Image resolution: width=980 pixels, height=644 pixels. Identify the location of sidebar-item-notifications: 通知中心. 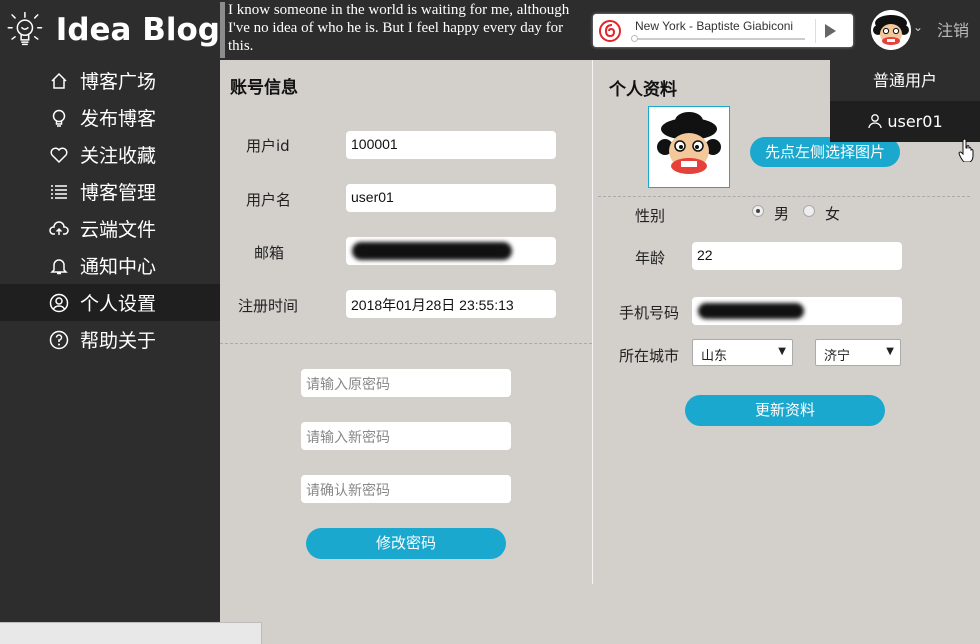
(110, 265).